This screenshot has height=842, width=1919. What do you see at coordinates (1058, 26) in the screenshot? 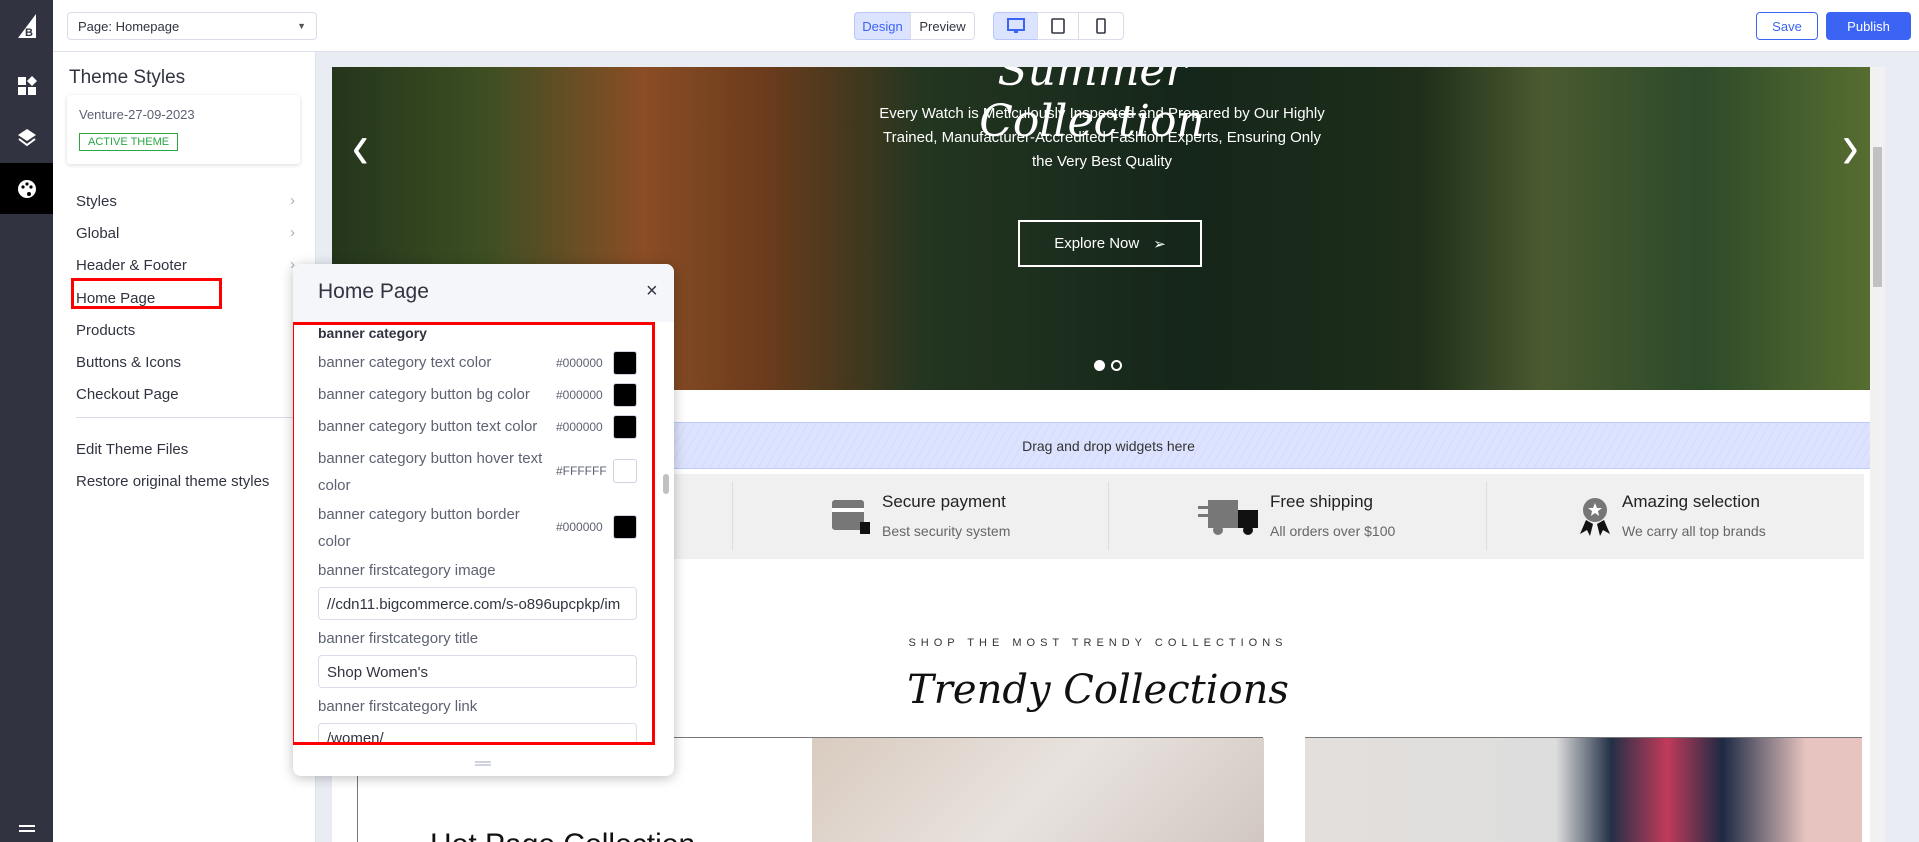
I see `tablet-icon` at bounding box center [1058, 26].